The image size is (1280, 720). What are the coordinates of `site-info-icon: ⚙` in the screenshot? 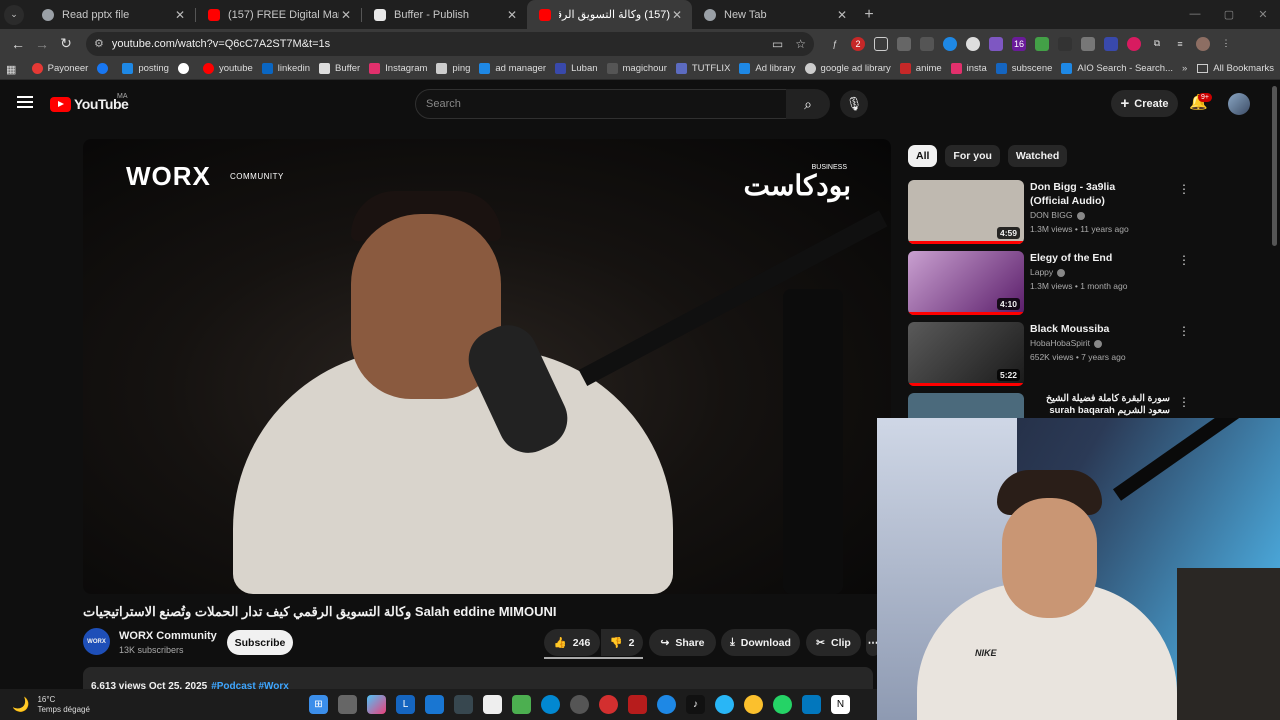 It's located at (99, 43).